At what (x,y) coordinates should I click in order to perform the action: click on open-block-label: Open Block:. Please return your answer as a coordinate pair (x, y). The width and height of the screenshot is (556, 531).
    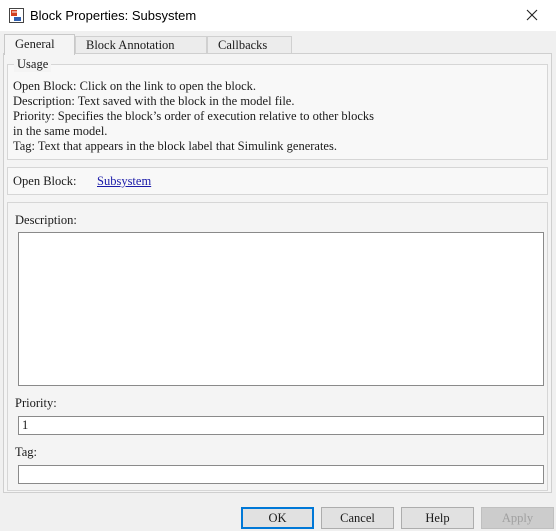
    Looking at the image, I should click on (45, 181).